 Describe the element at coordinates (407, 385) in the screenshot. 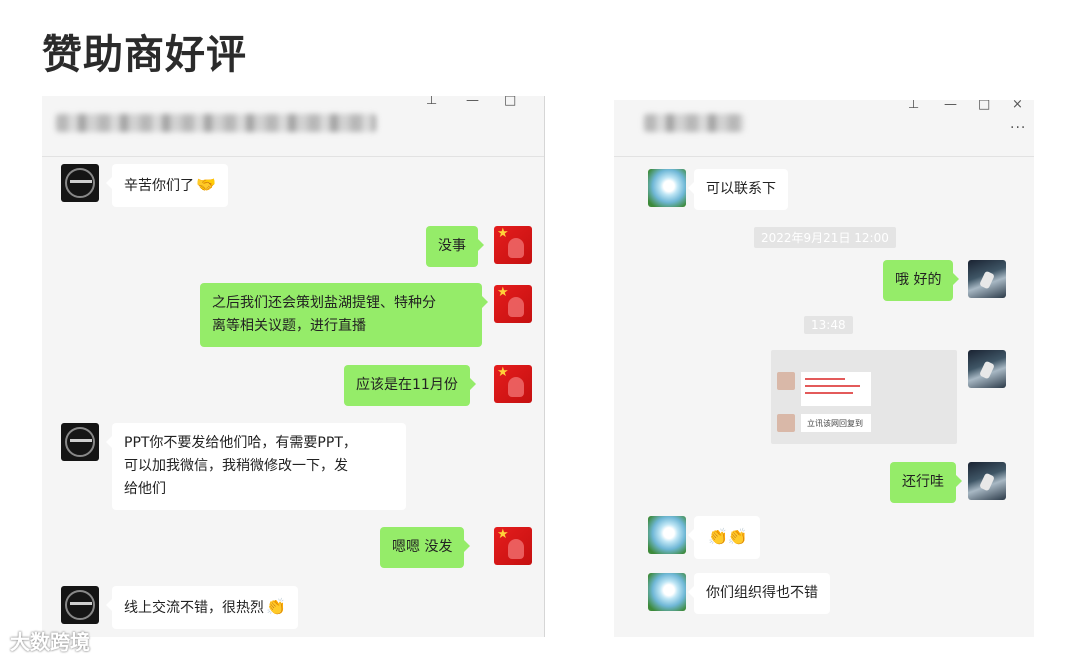

I see `message-text: 应该是在11月份` at that location.